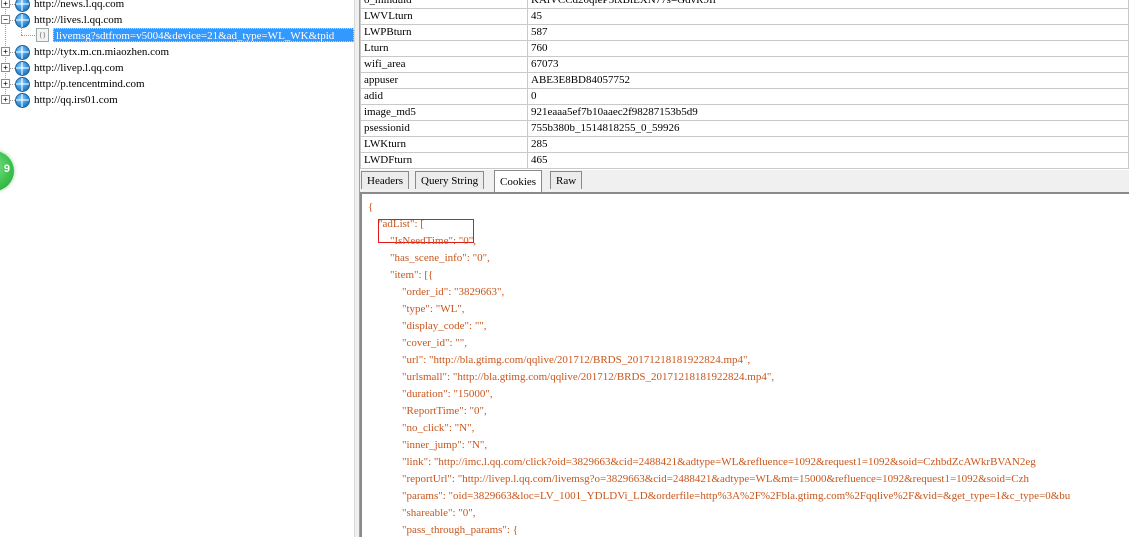 The image size is (1129, 537). What do you see at coordinates (5, 19) in the screenshot?
I see `collapse-icon: −` at bounding box center [5, 19].